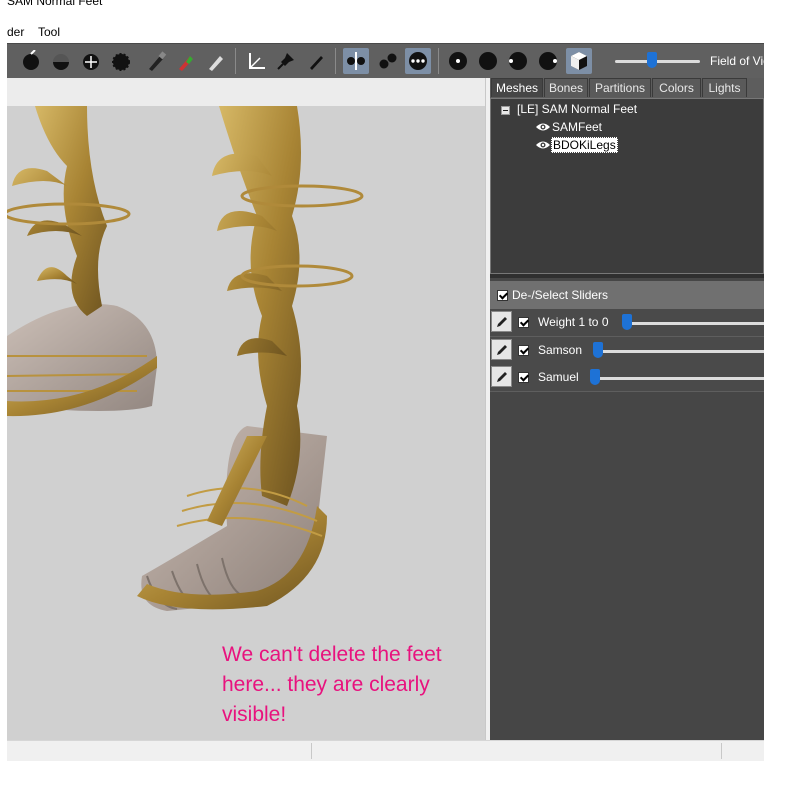  What do you see at coordinates (247, 92) in the screenshot?
I see `viewport-top-strip` at bounding box center [247, 92].